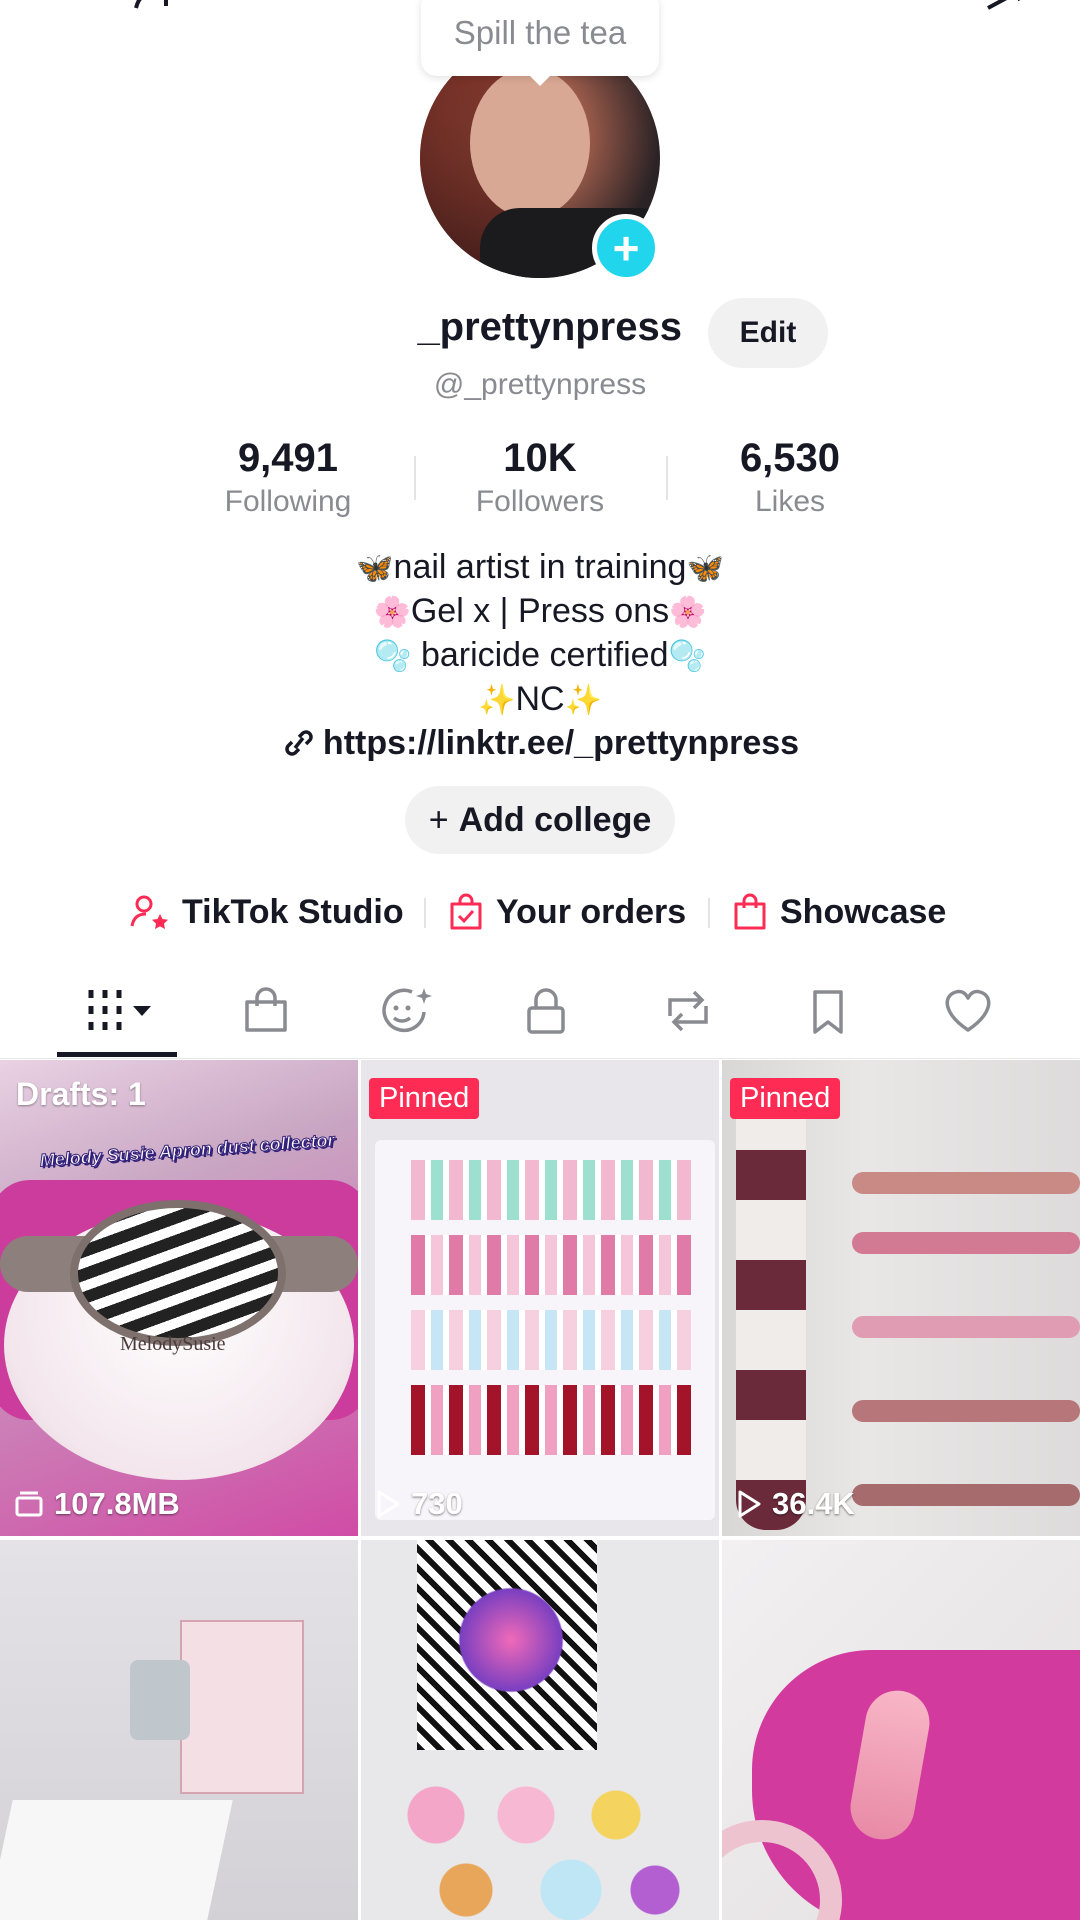 The width and height of the screenshot is (1080, 1920). I want to click on stat-likes: 6,530 Likes, so click(790, 477).